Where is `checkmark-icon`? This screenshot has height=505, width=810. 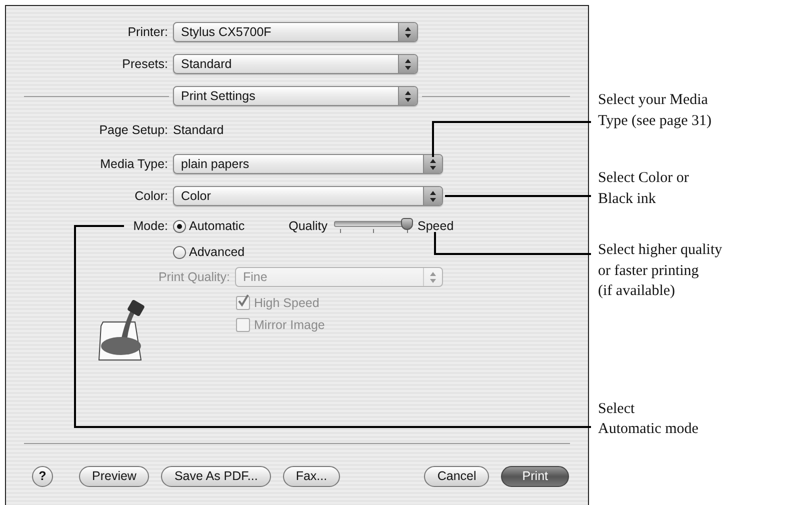
checkmark-icon is located at coordinates (243, 301).